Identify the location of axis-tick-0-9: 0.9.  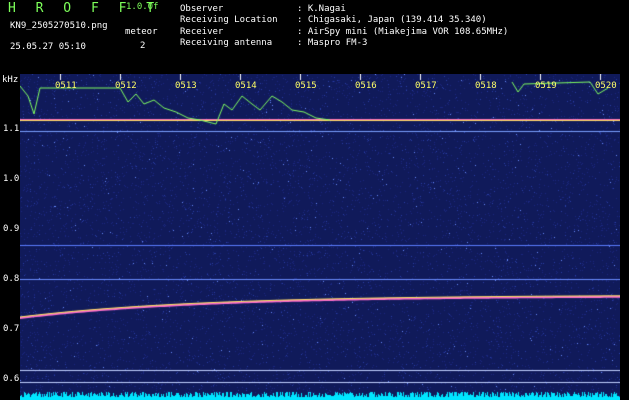
(11, 229).